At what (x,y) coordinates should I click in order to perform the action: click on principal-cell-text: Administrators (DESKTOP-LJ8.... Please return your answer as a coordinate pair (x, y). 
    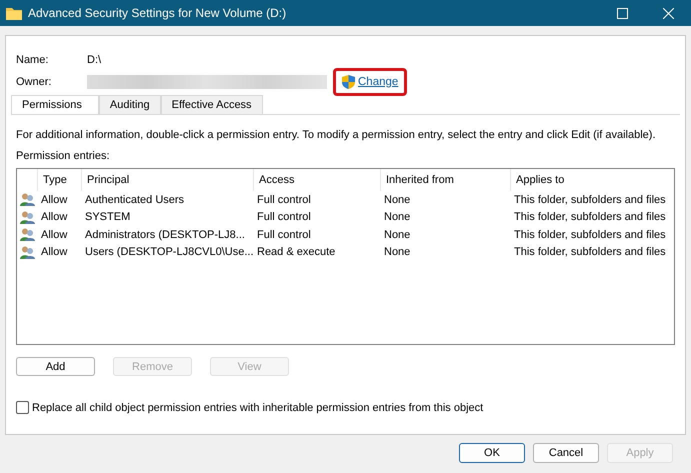
    Looking at the image, I should click on (165, 235).